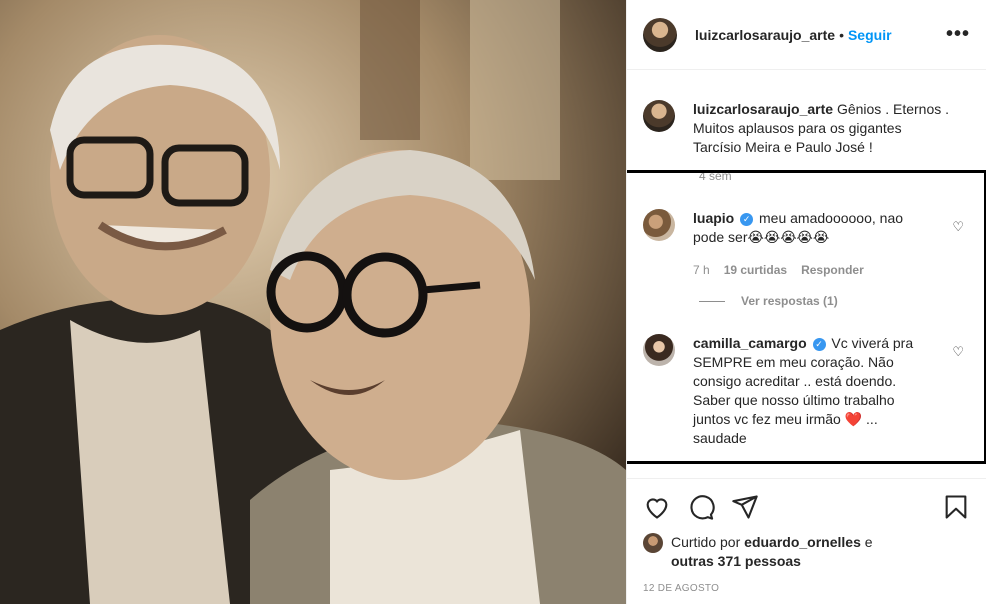 The height and width of the screenshot is (604, 986). I want to click on caption-text-line-1: Gênios . Eternos ., so click(893, 109).